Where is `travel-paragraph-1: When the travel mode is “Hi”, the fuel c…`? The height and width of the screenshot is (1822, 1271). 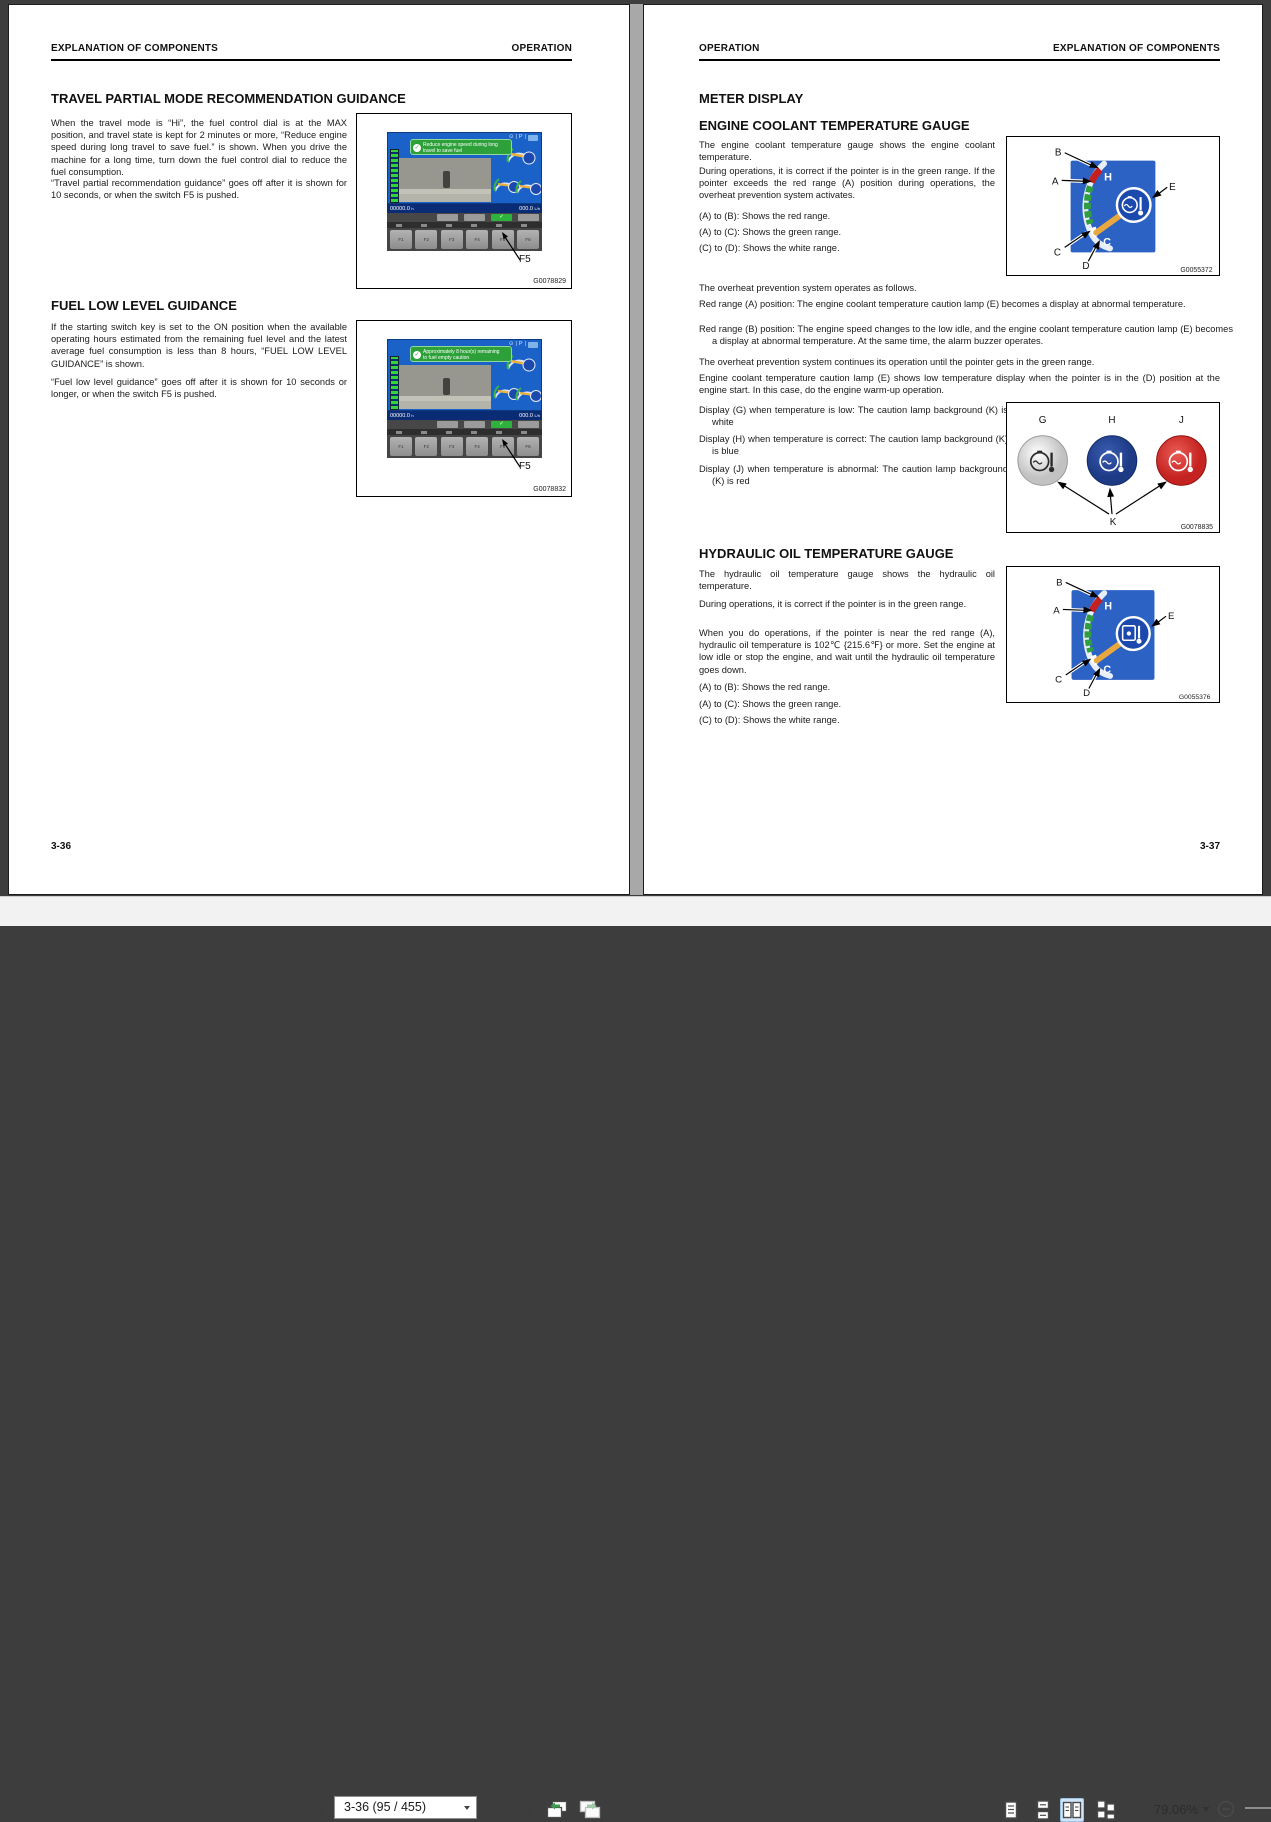 travel-paragraph-1: When the travel mode is “Hi”, the fuel c… is located at coordinates (199, 147).